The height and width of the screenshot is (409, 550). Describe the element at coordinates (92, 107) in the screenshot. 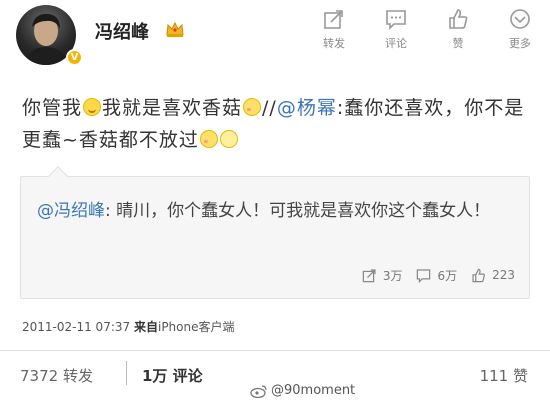

I see `smile-emoji-icon` at that location.